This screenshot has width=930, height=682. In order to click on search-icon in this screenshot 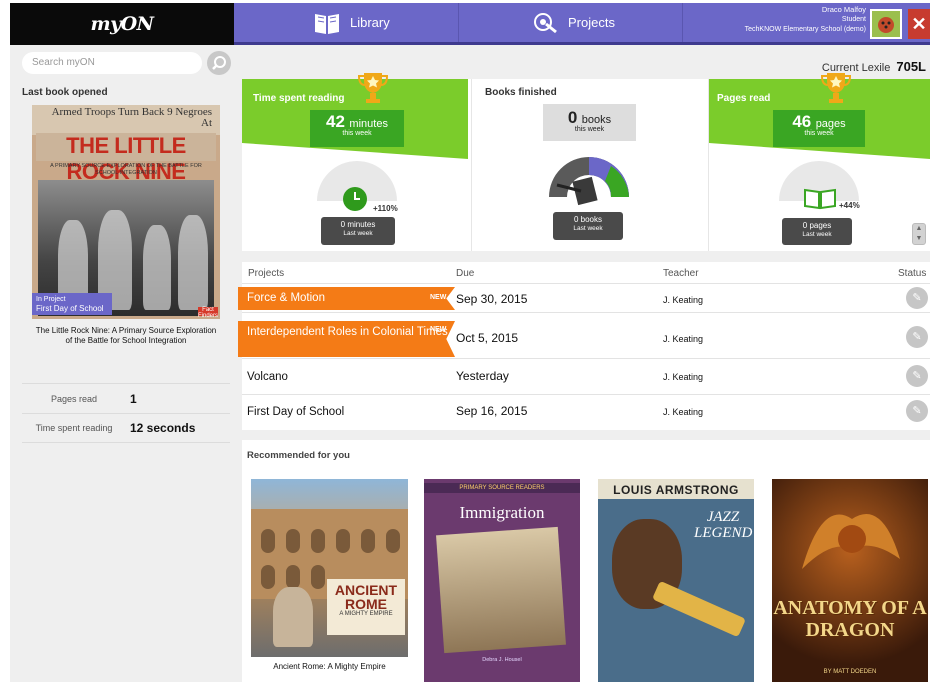, I will do `click(219, 63)`.